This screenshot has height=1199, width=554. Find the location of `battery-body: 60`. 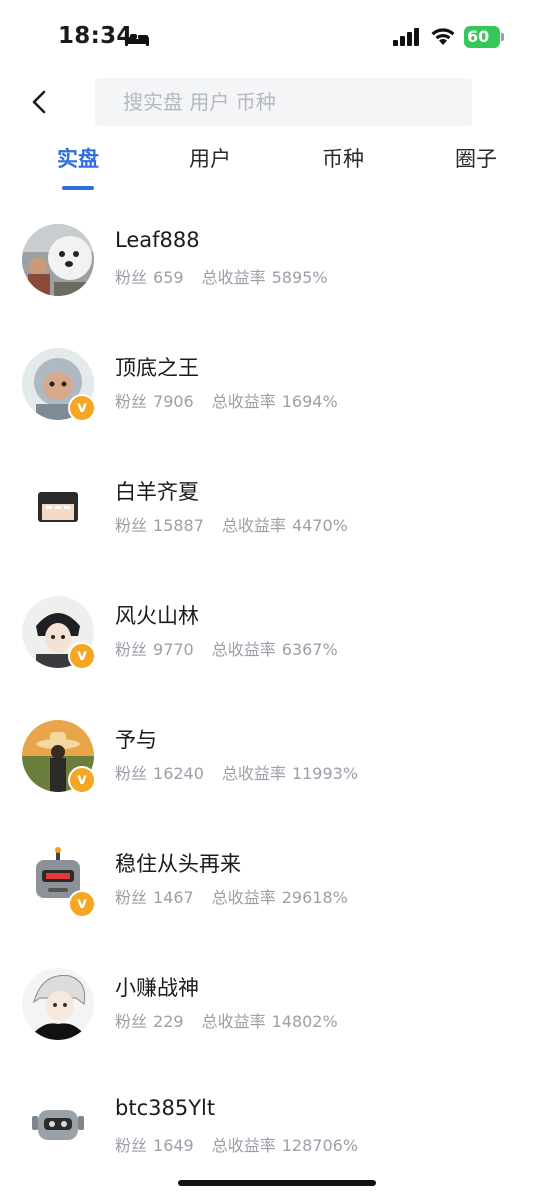

battery-body: 60 is located at coordinates (482, 37).